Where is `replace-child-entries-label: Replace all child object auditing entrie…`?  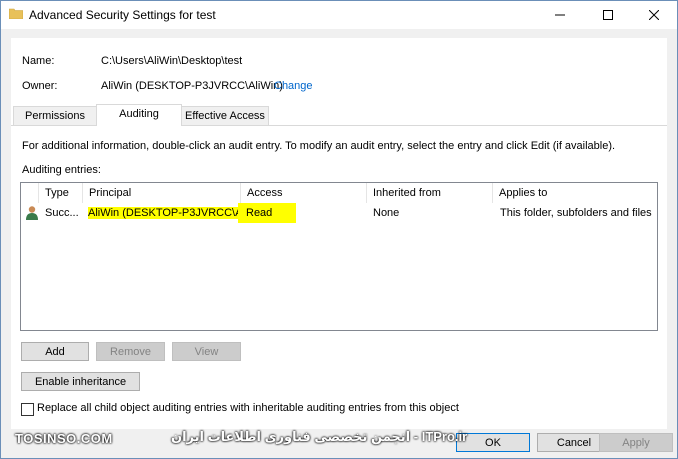 replace-child-entries-label: Replace all child object auditing entrie… is located at coordinates (248, 408).